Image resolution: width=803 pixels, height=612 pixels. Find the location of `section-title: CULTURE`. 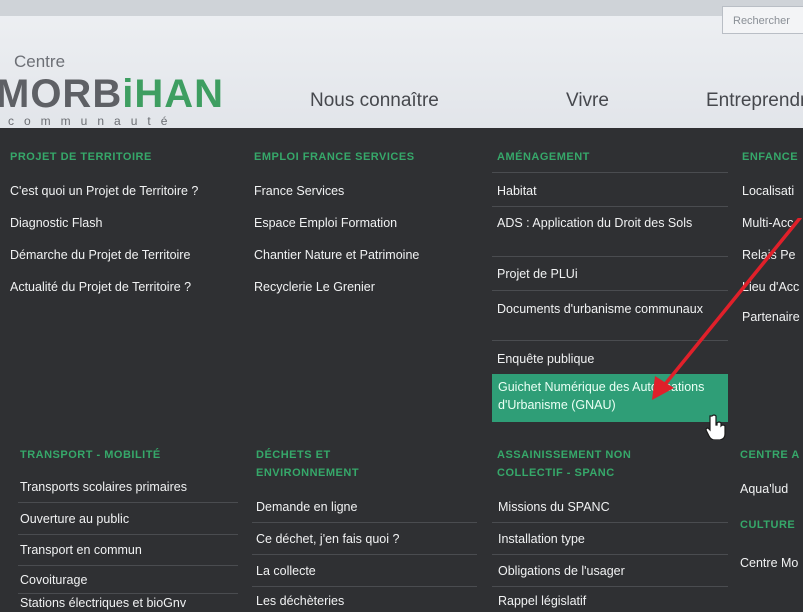

section-title: CULTURE is located at coordinates (768, 525).